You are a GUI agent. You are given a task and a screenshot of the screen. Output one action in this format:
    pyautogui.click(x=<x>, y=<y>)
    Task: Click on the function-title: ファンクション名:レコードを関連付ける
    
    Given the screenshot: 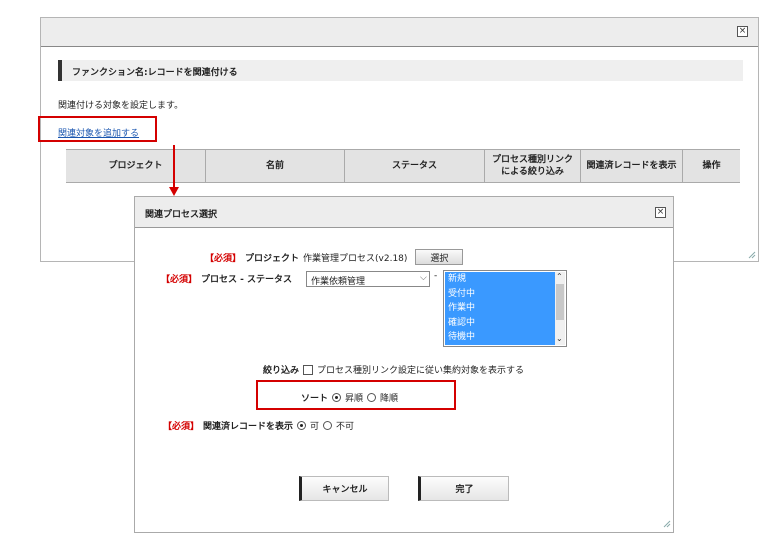 What is the action you would take?
    pyautogui.click(x=155, y=73)
    